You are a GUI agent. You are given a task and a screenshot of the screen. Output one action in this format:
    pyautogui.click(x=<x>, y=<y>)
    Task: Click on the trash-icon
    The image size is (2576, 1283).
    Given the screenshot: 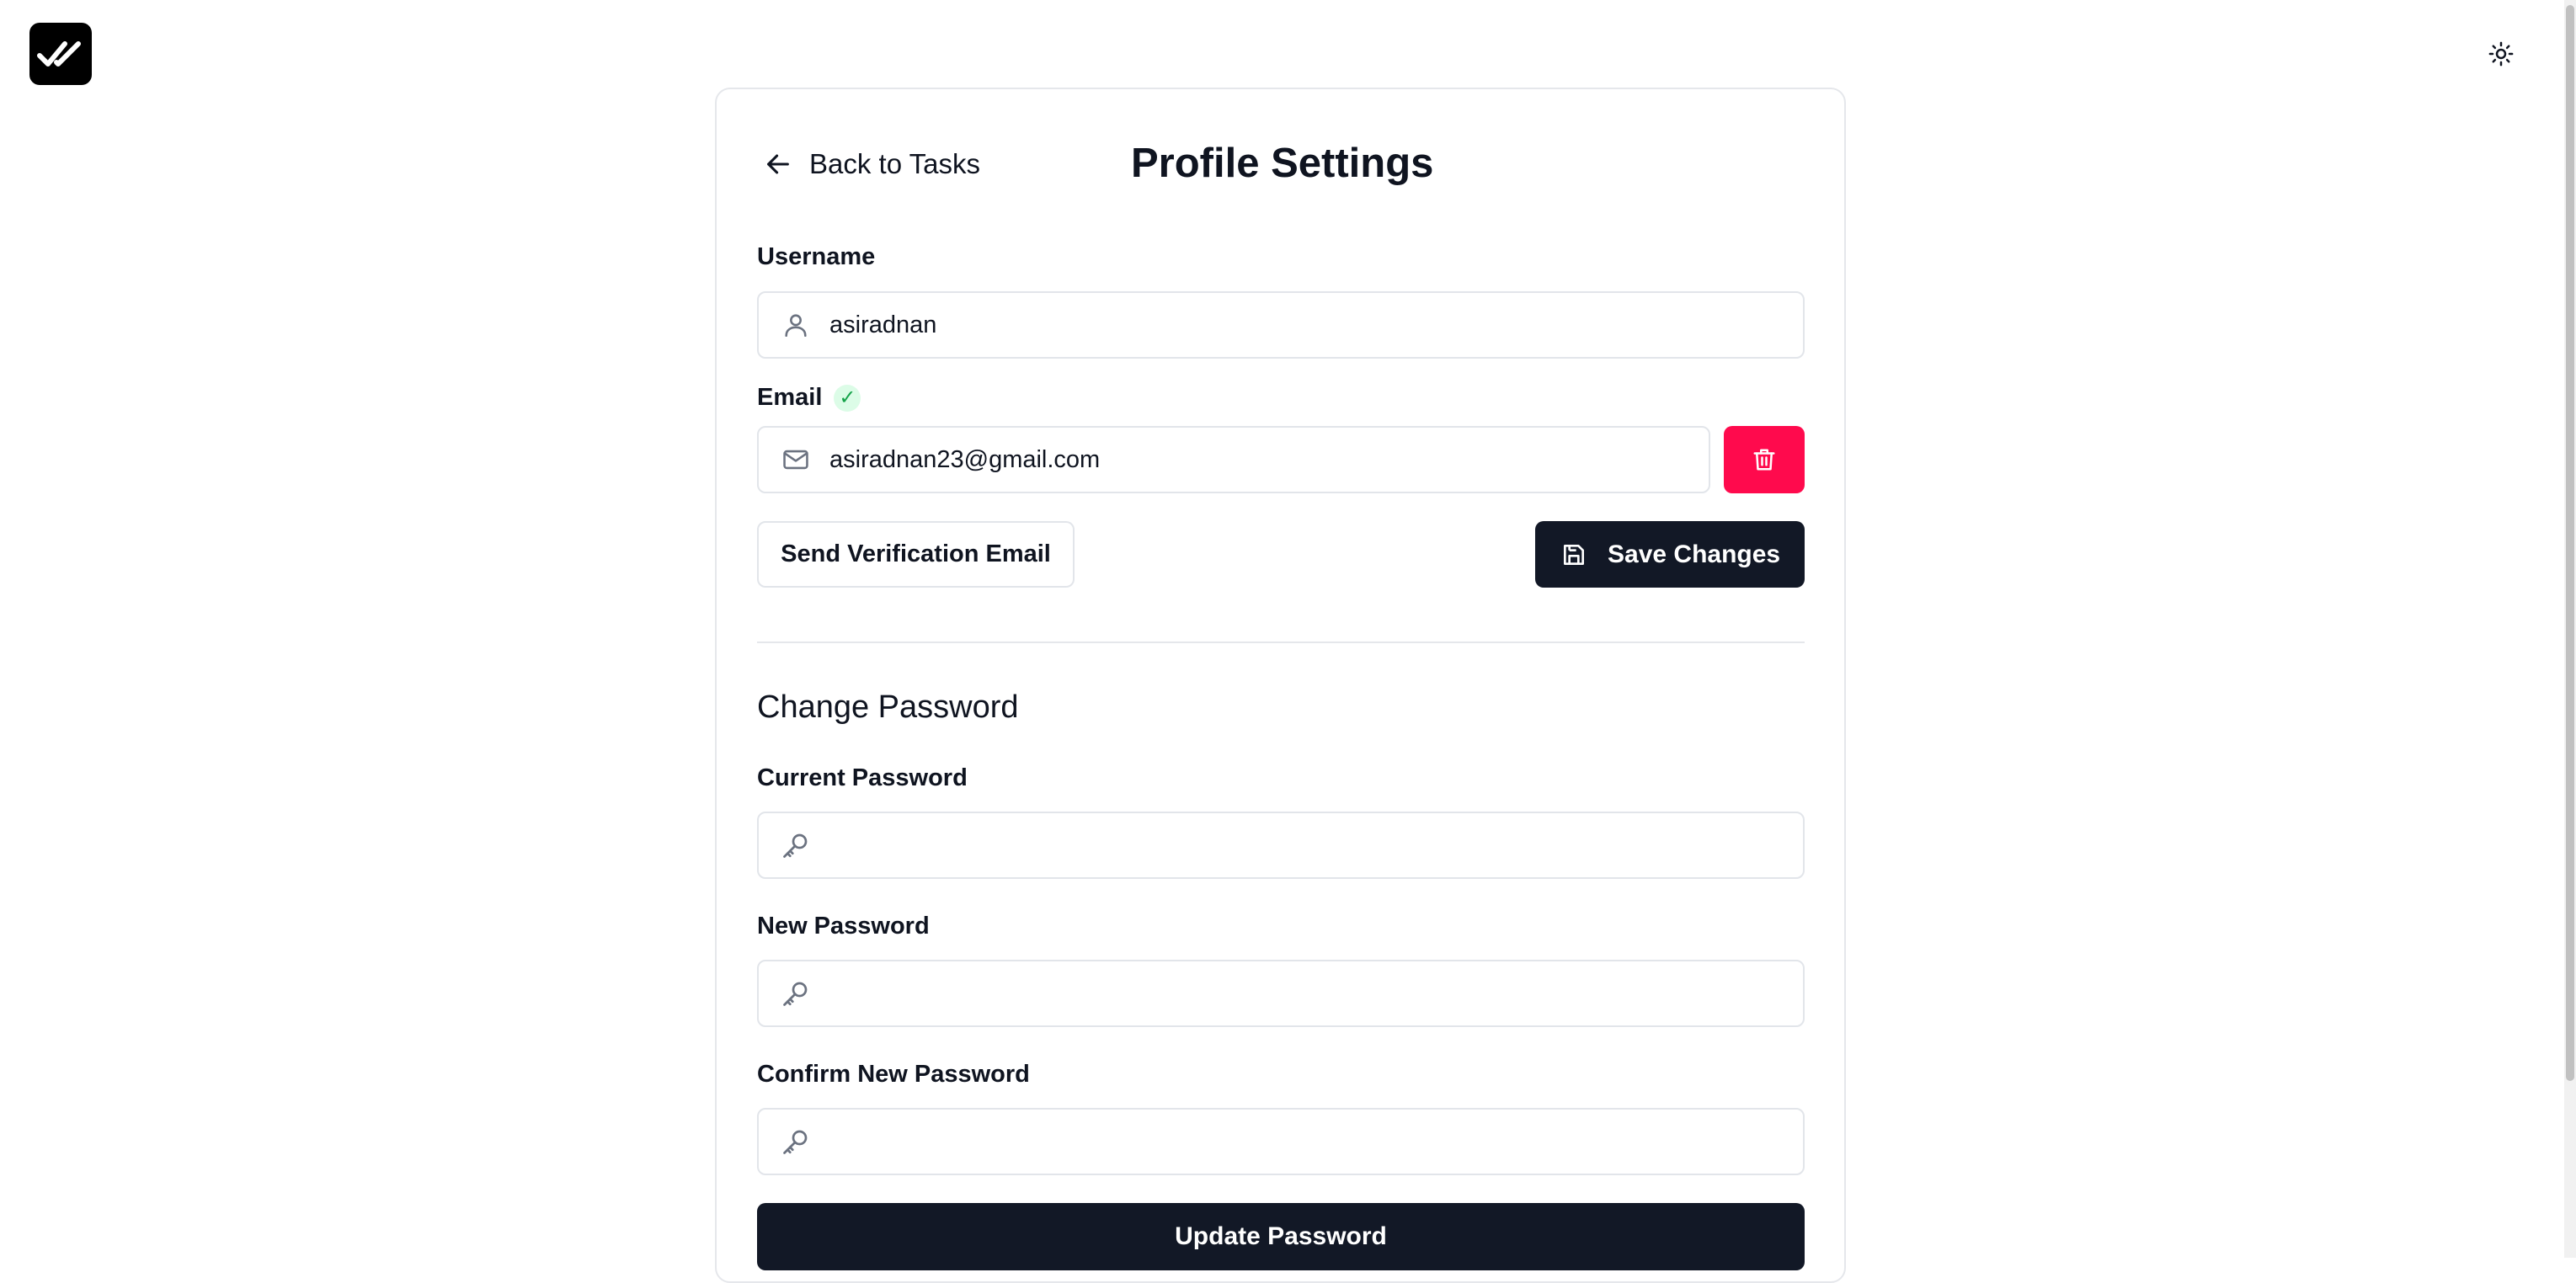 What is the action you would take?
    pyautogui.click(x=1764, y=460)
    